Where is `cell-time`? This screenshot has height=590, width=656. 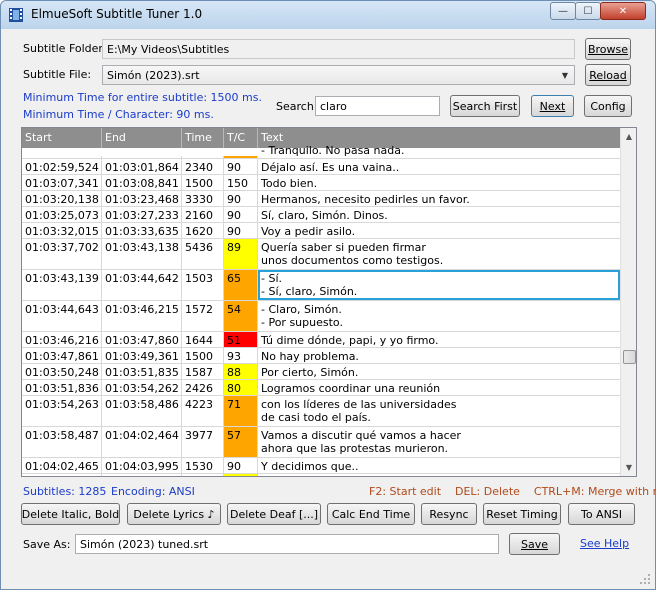
cell-time is located at coordinates (203, 157).